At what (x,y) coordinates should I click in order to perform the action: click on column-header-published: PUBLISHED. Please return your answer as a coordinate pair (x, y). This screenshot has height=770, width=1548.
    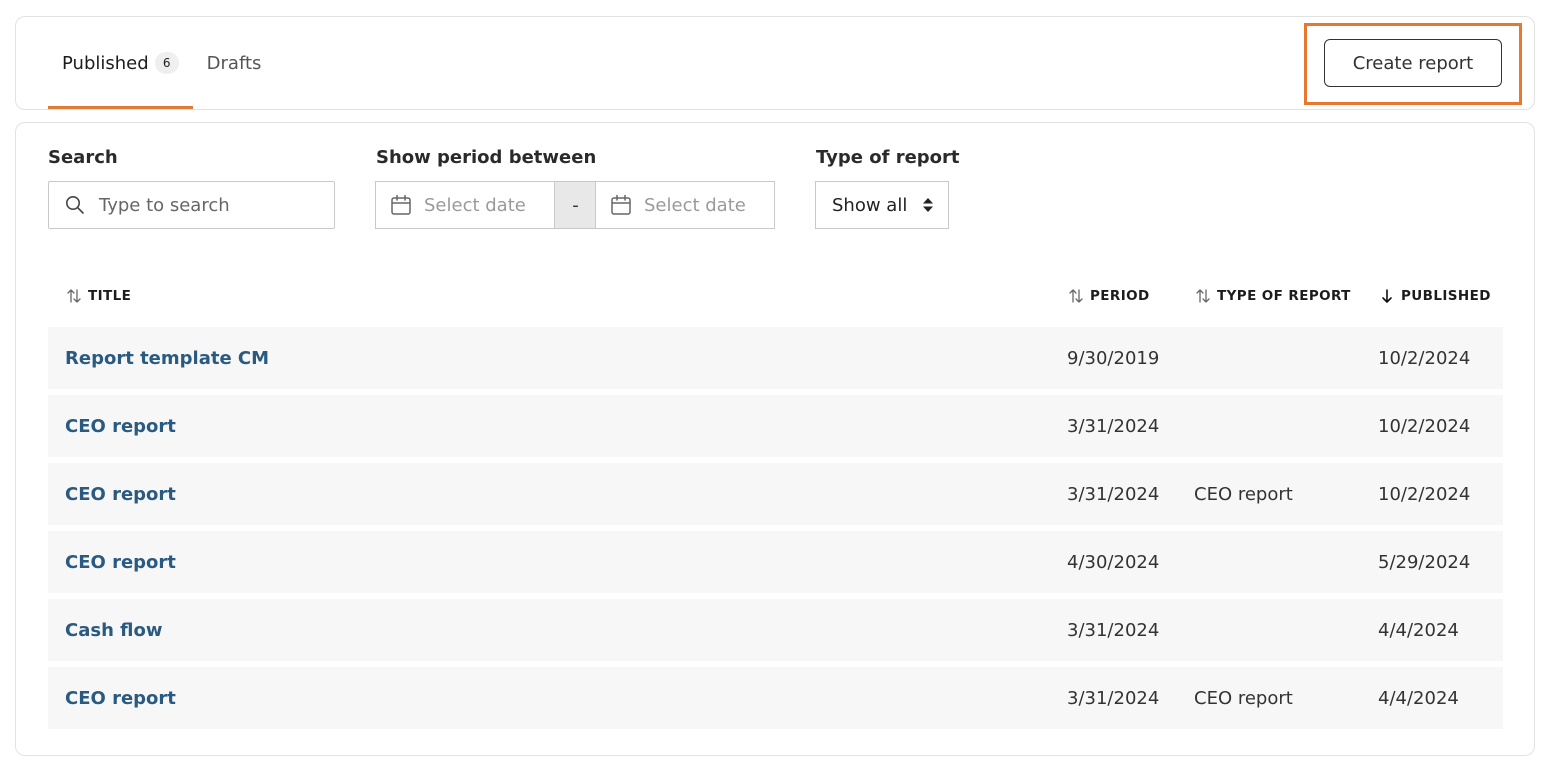
    Looking at the image, I should click on (1435, 296).